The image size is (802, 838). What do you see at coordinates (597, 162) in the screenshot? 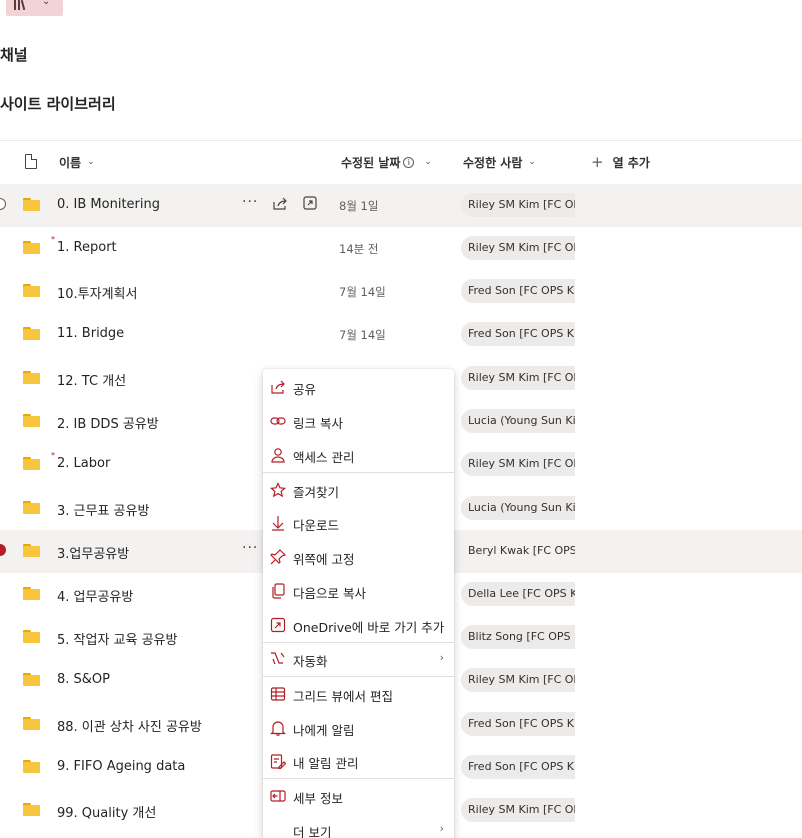
I see `plus-icon: +` at bounding box center [597, 162].